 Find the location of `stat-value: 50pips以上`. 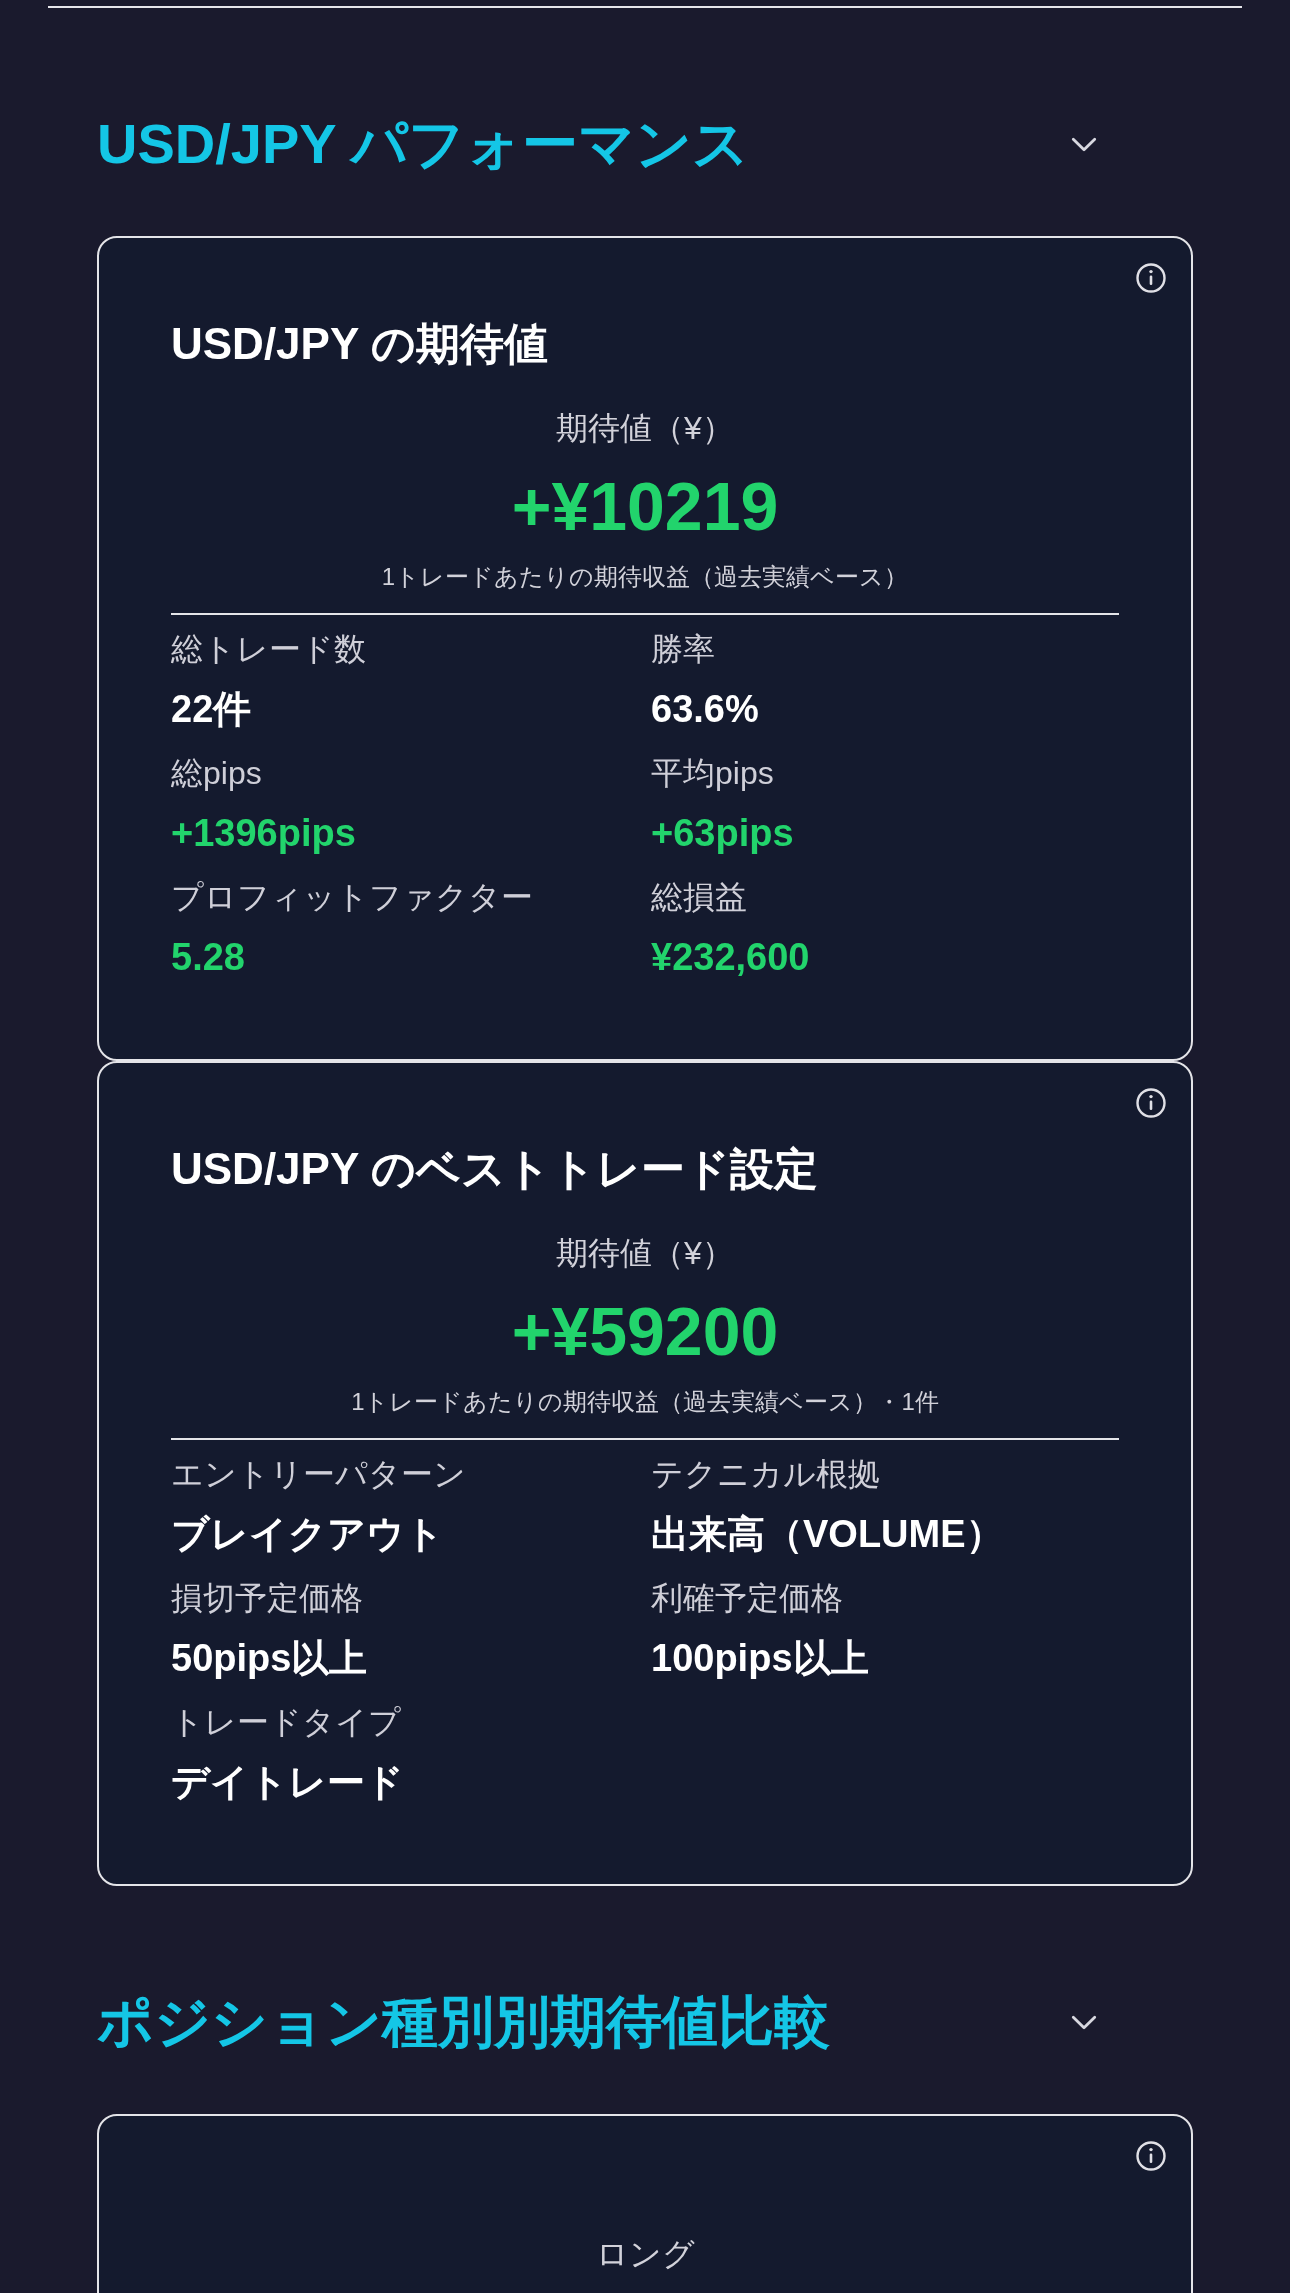

stat-value: 50pips以上 is located at coordinates (270, 1658).